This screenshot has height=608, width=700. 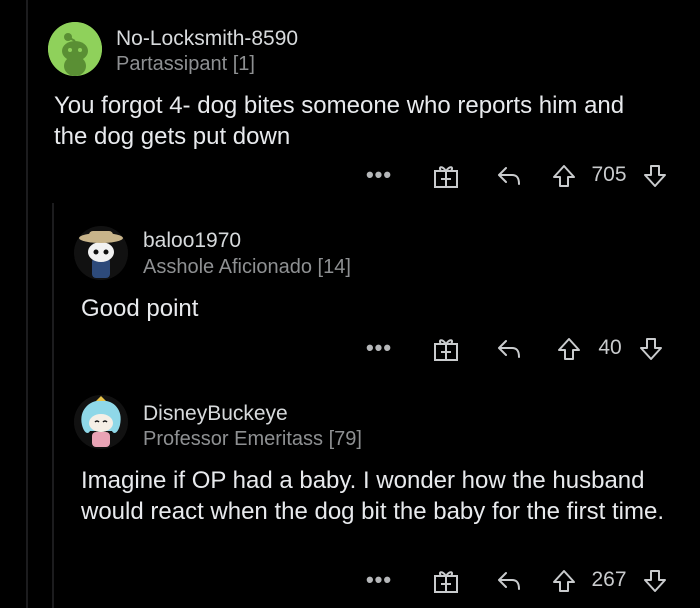 I want to click on username: DisneyBuckeye, so click(x=215, y=414).